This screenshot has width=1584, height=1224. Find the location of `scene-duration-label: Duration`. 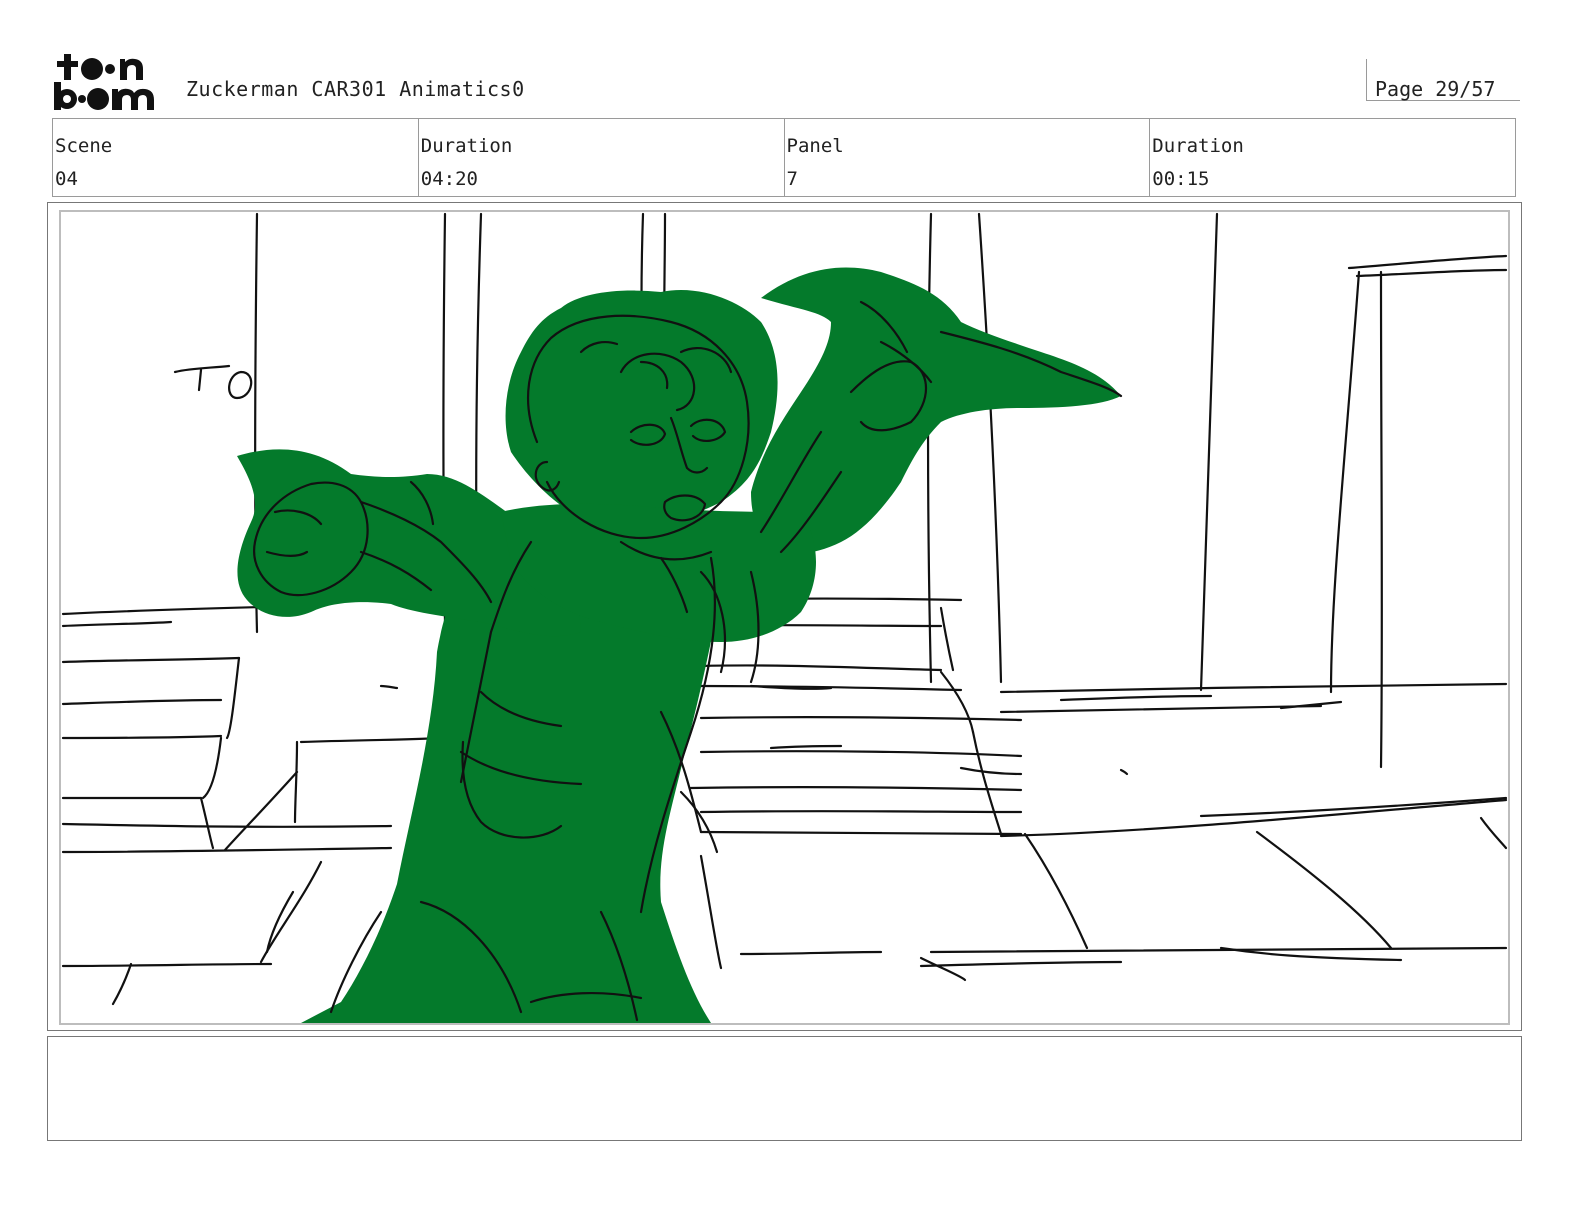

scene-duration-label: Duration is located at coordinates (466, 146).